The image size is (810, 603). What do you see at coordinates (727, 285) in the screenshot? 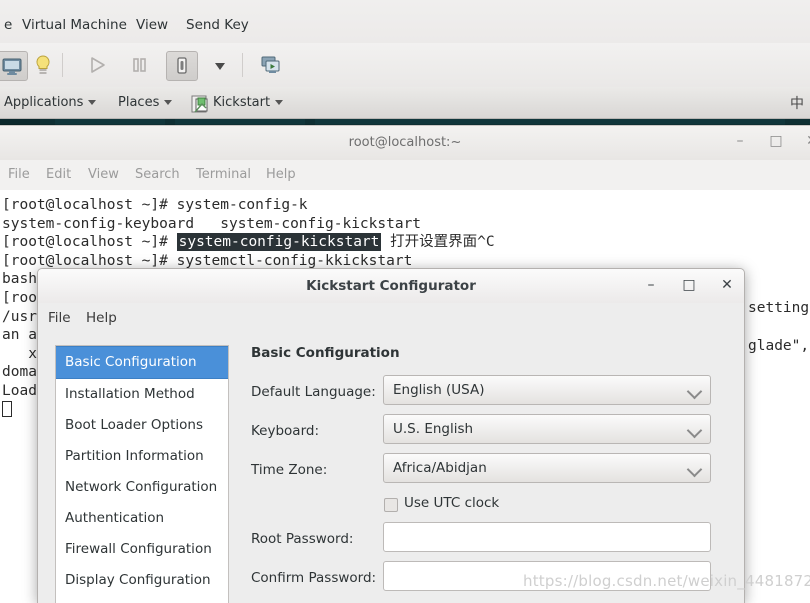
I see `kickstart-close-button: ✕` at bounding box center [727, 285].